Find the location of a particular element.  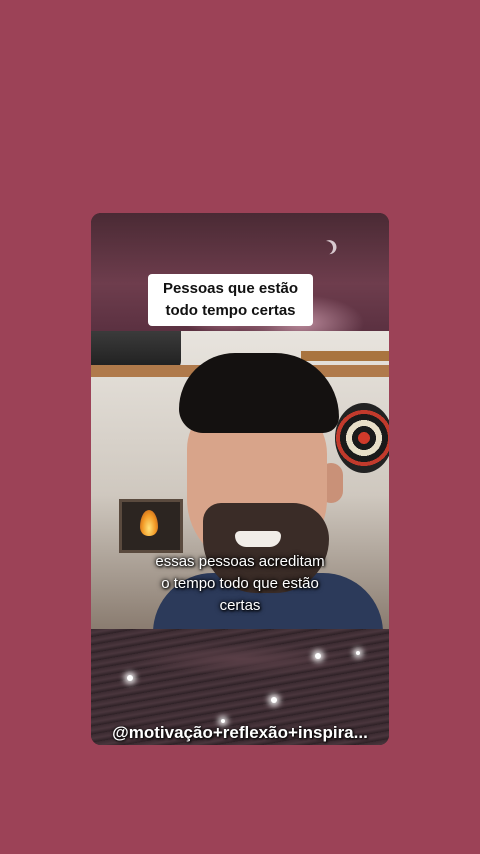

top-background-image: Pessoas que estão todo tempo certas is located at coordinates (240, 272).